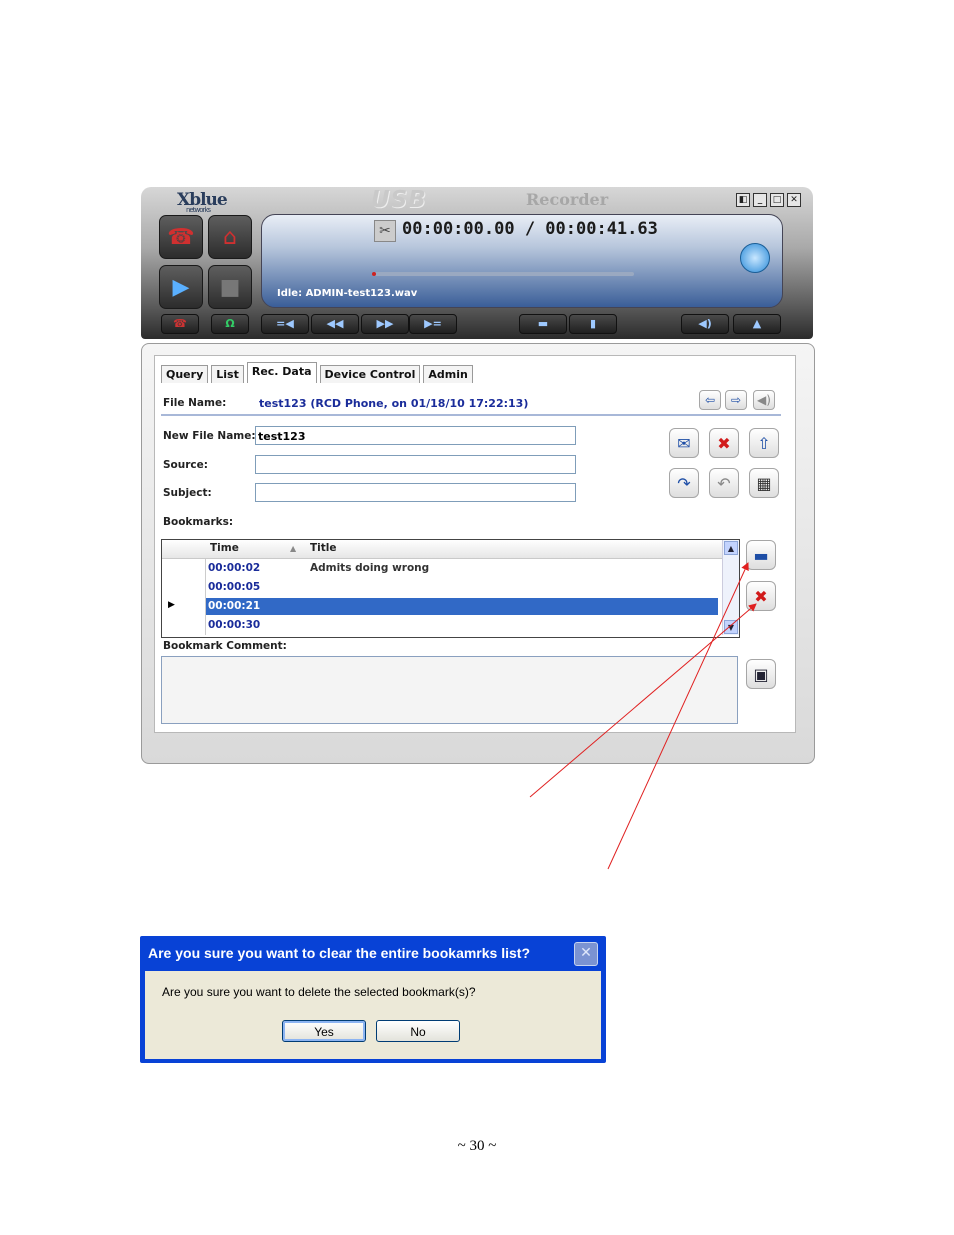 The height and width of the screenshot is (1235, 954). Describe the element at coordinates (324, 1031) in the screenshot. I see `yes-button: Yes` at that location.